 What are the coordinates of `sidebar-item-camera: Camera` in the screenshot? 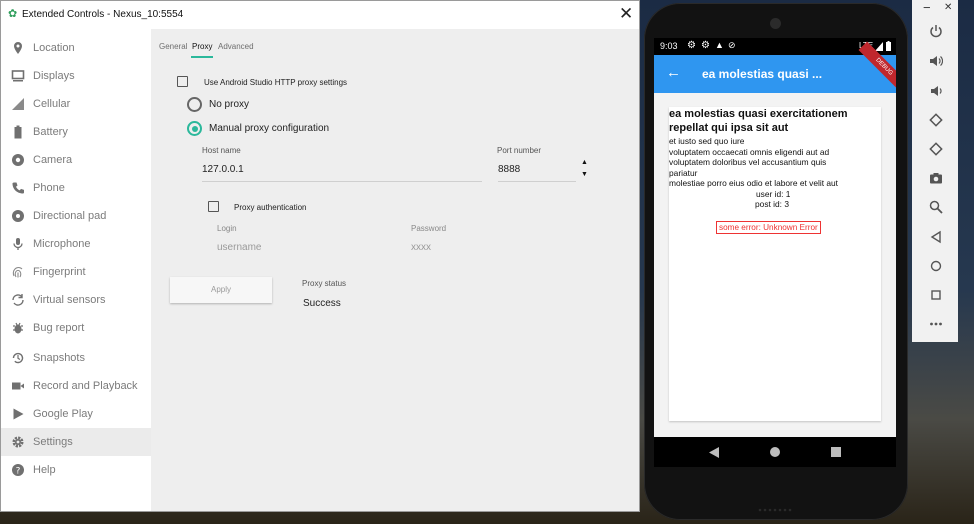 It's located at (76, 160).